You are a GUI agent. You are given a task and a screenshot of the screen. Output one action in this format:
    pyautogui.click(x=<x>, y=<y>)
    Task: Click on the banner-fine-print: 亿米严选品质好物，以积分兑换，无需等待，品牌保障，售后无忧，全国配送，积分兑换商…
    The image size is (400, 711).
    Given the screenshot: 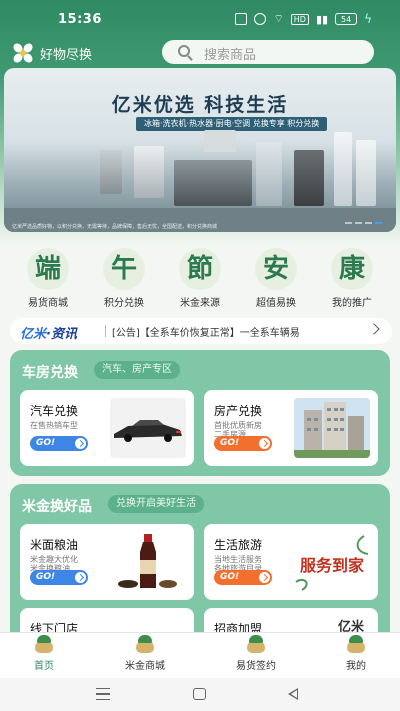 What is the action you would take?
    pyautogui.click(x=115, y=227)
    